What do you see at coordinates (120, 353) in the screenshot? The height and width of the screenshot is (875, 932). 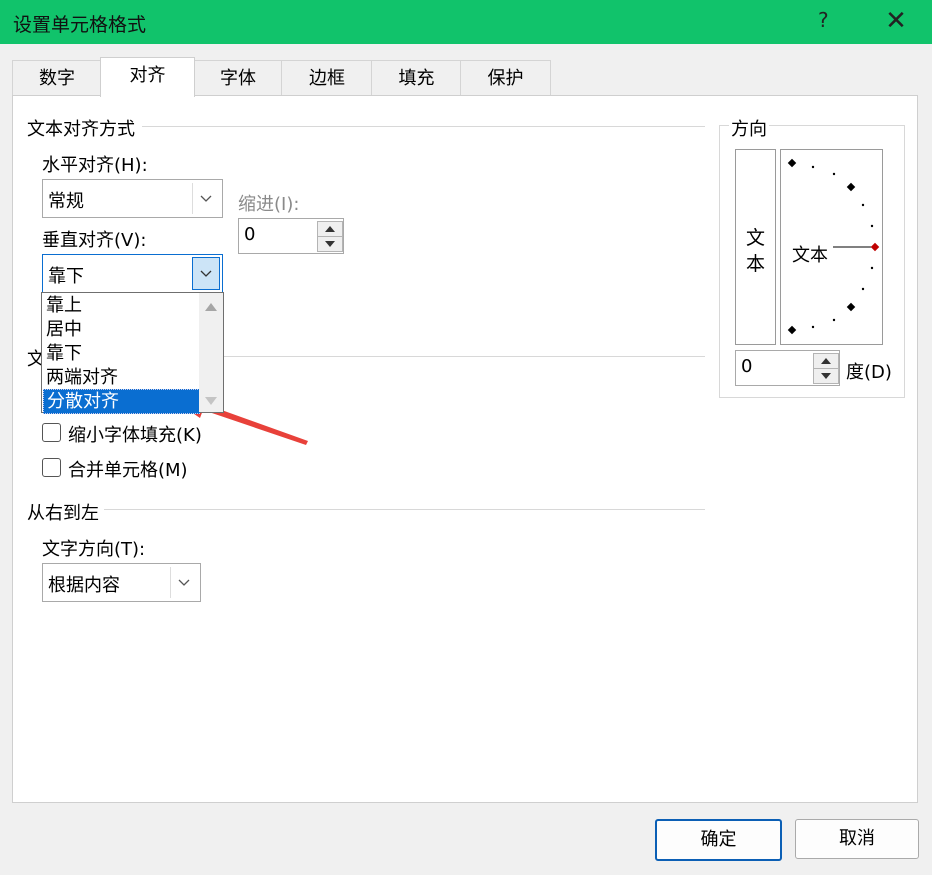 I see `option-bottom: 靠下` at bounding box center [120, 353].